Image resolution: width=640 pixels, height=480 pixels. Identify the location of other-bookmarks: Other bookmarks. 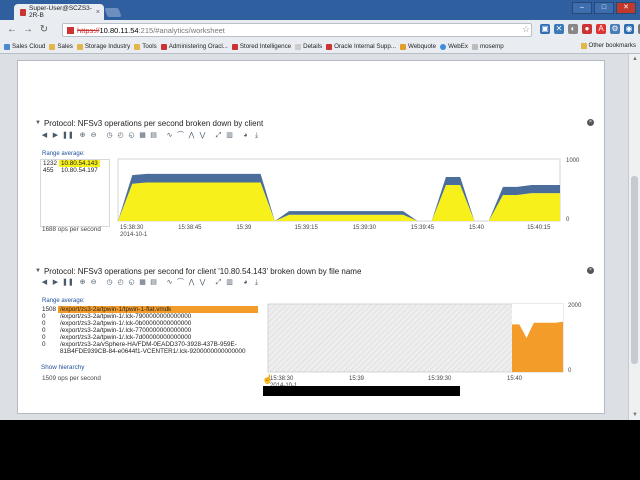
(608, 45).